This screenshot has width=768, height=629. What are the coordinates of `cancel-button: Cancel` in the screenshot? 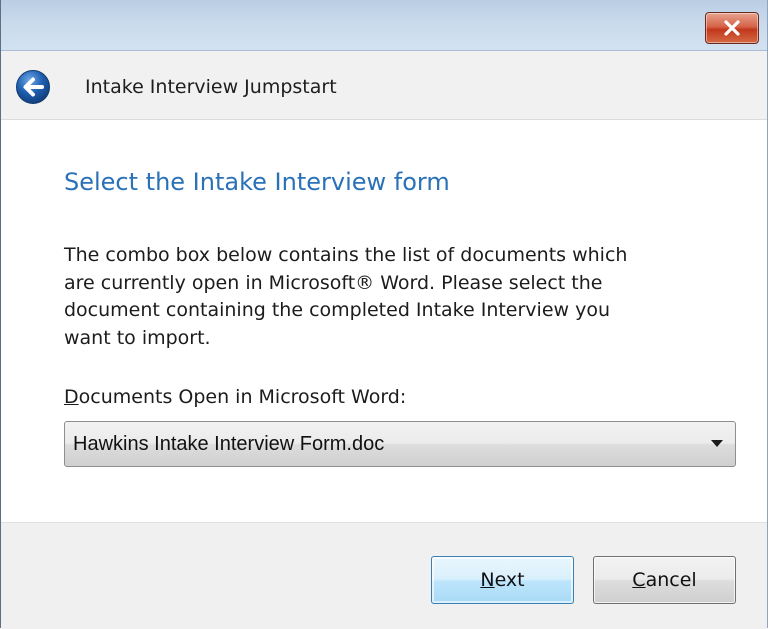 It's located at (664, 580).